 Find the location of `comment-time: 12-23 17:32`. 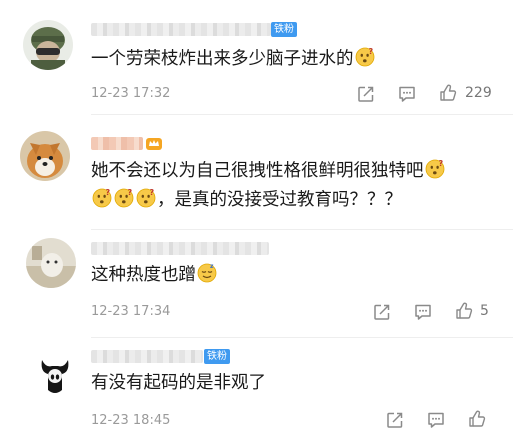

comment-time: 12-23 17:32 is located at coordinates (131, 93).